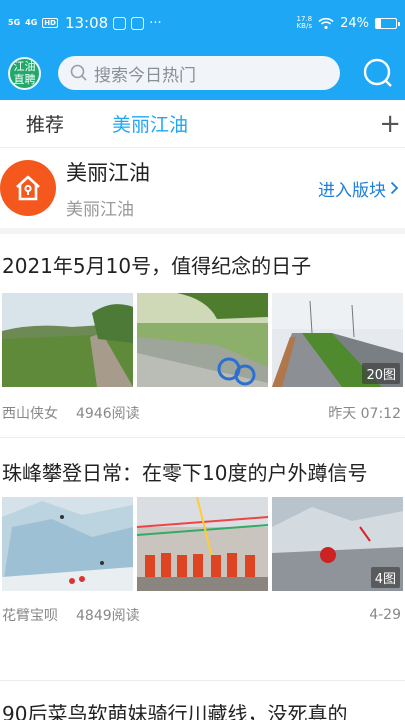 The width and height of the screenshot is (405, 720). Describe the element at coordinates (30, 615) in the screenshot. I see `article-author: 花臂宝呗` at that location.